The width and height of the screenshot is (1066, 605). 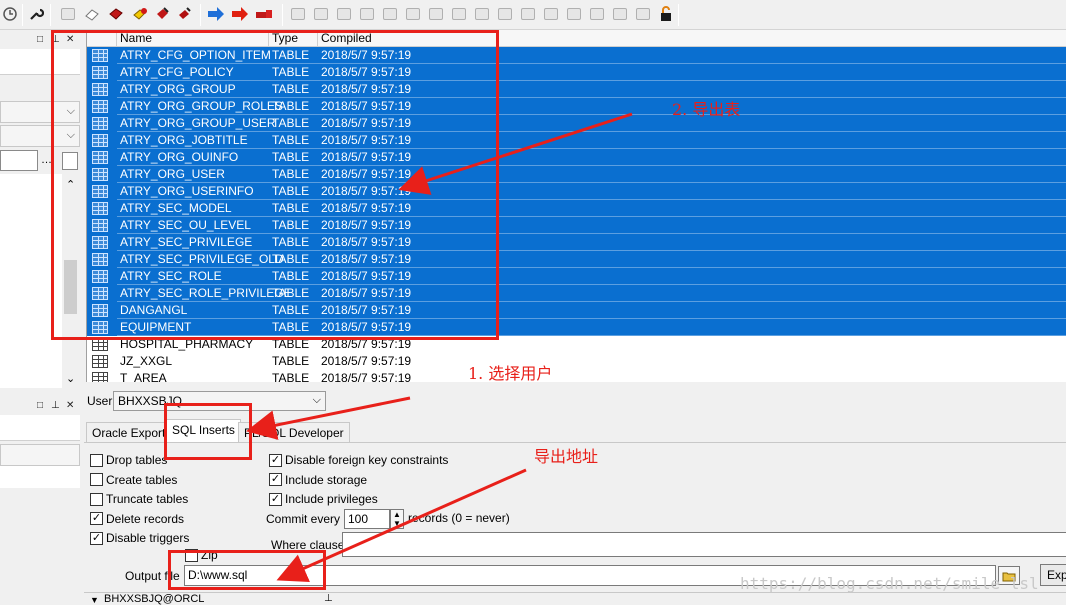 What do you see at coordinates (706, 109) in the screenshot?
I see `annotation-export-tables: 2. 导出表` at bounding box center [706, 109].